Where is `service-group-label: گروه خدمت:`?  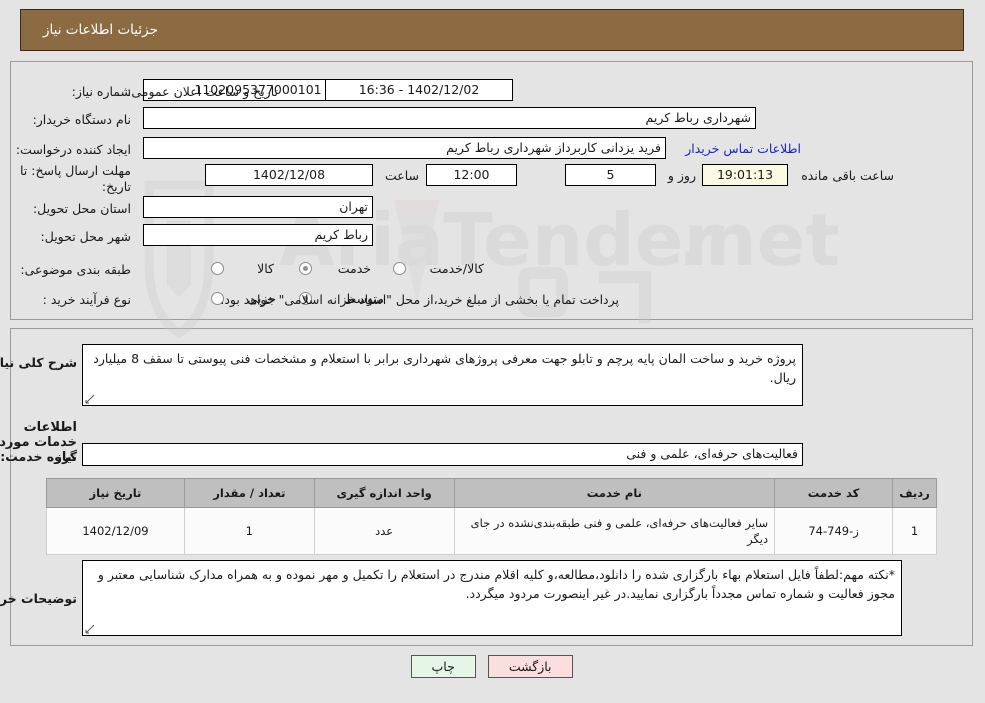
service-group-label: گروه خدمت: is located at coordinates (39, 456).